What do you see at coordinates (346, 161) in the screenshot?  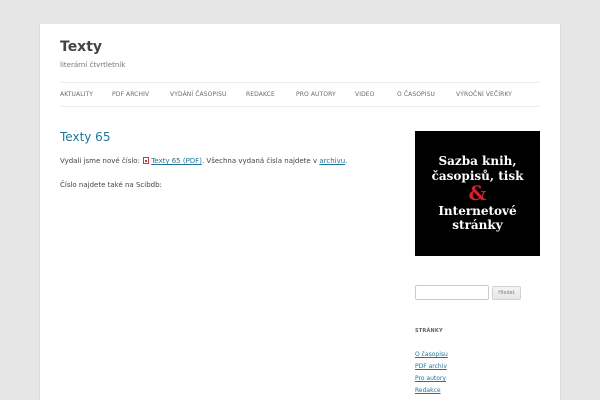 I see `post-text: .` at bounding box center [346, 161].